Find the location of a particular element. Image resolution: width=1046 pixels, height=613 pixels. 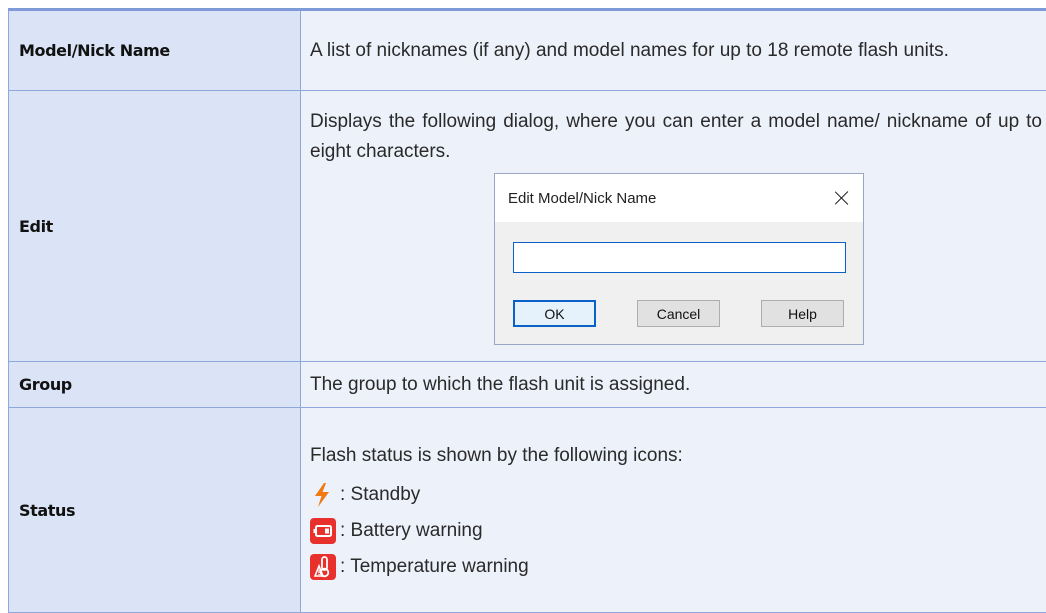

cancel-button: Cancel is located at coordinates (678, 313).